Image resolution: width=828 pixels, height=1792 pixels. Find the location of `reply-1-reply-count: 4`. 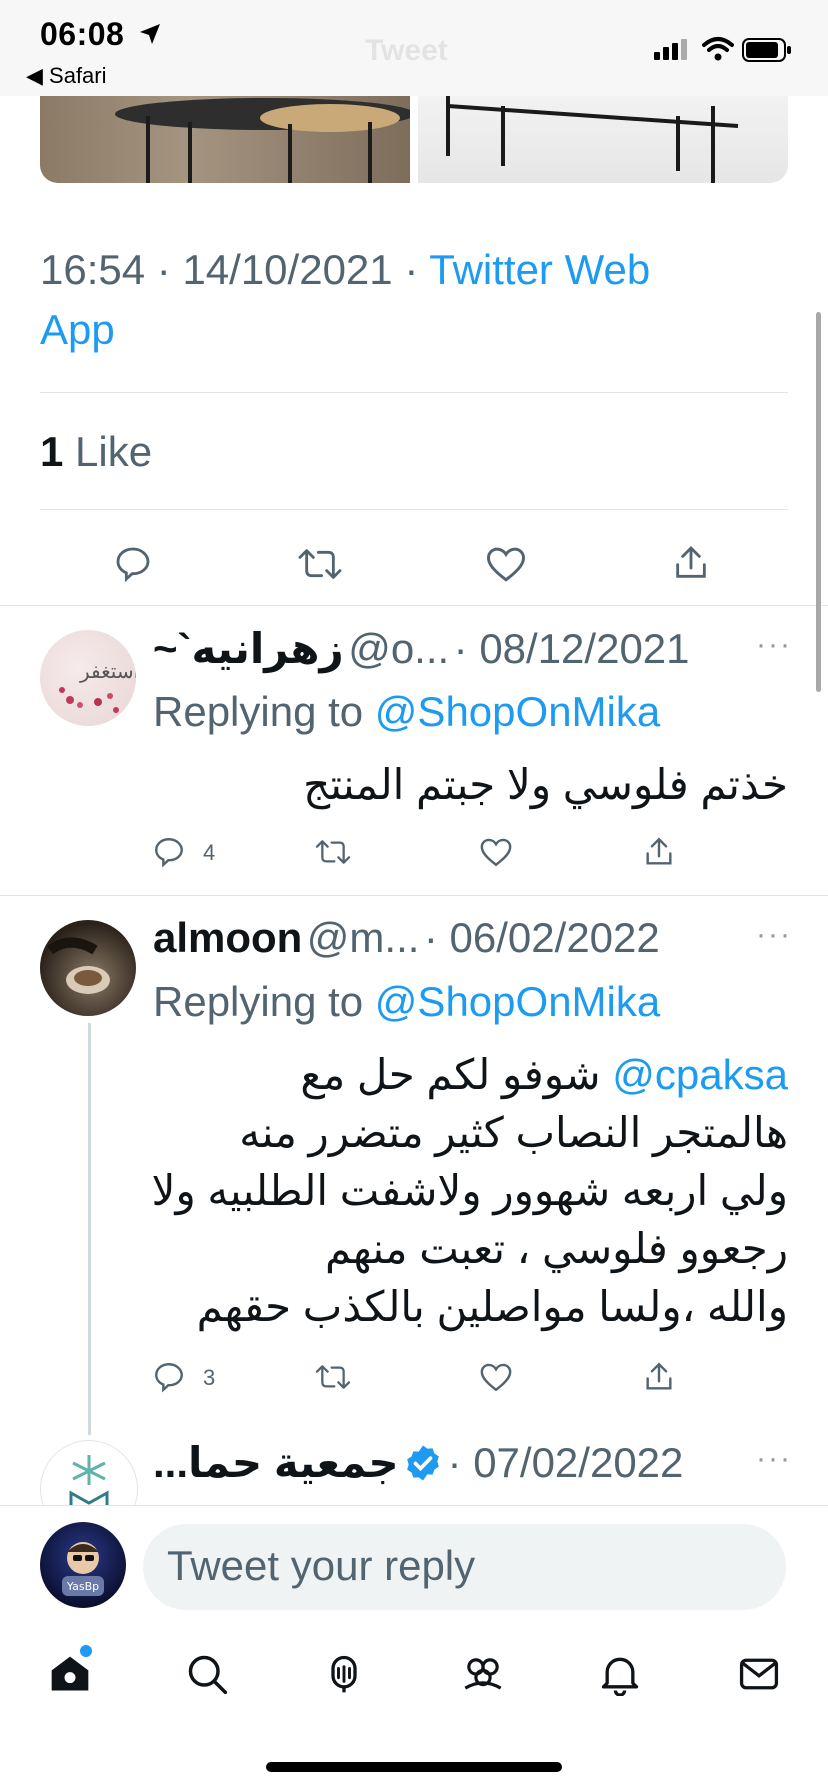

reply-1-reply-count: 4 is located at coordinates (209, 852).